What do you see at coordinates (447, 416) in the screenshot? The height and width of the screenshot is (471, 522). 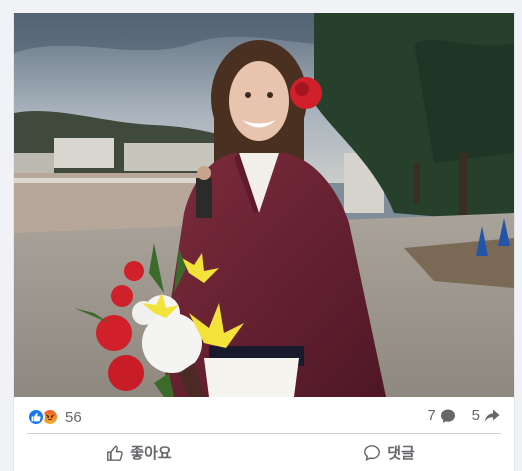 I see `comment-bubble-icon` at bounding box center [447, 416].